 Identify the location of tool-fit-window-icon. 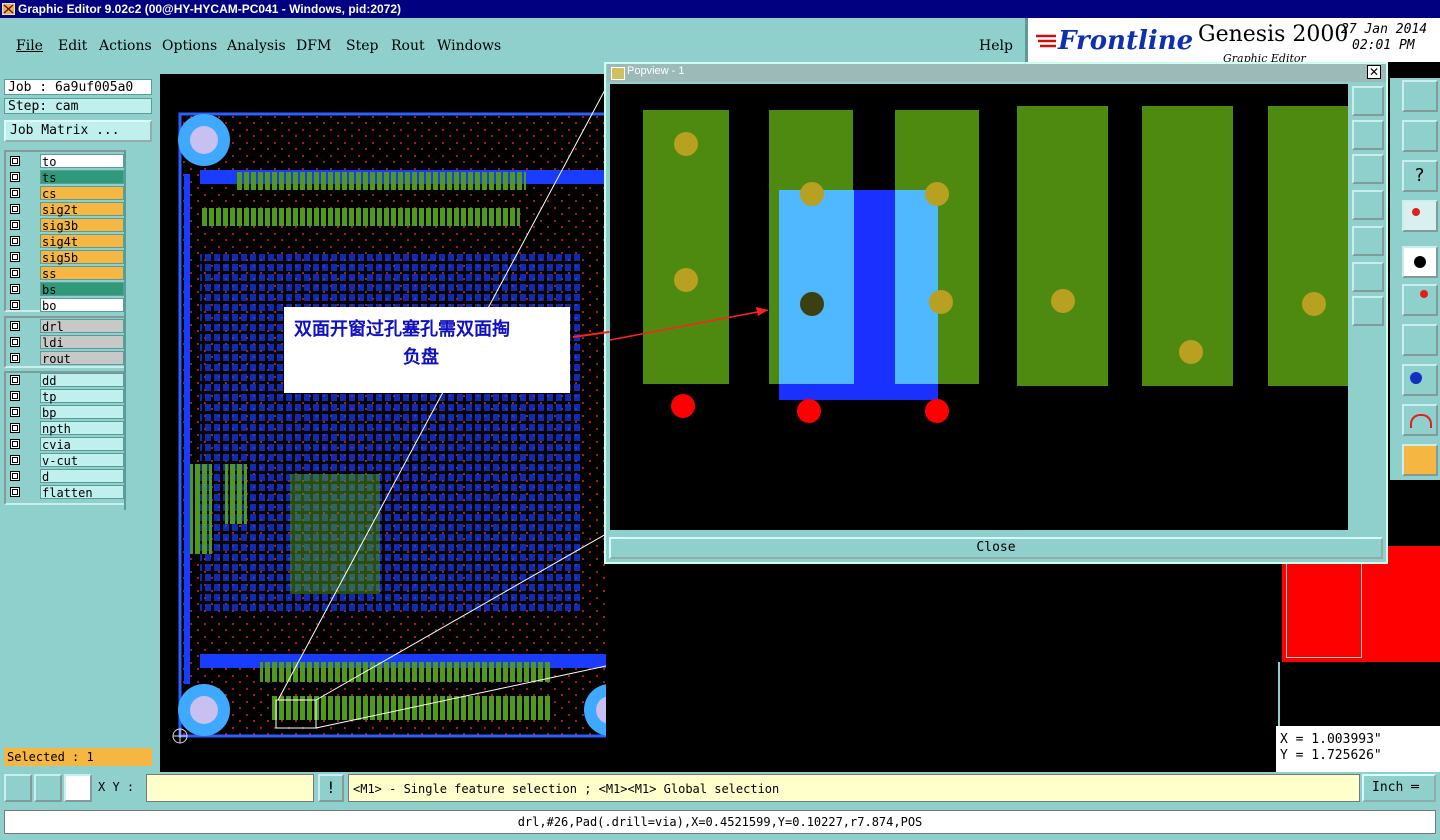
(1420, 96).